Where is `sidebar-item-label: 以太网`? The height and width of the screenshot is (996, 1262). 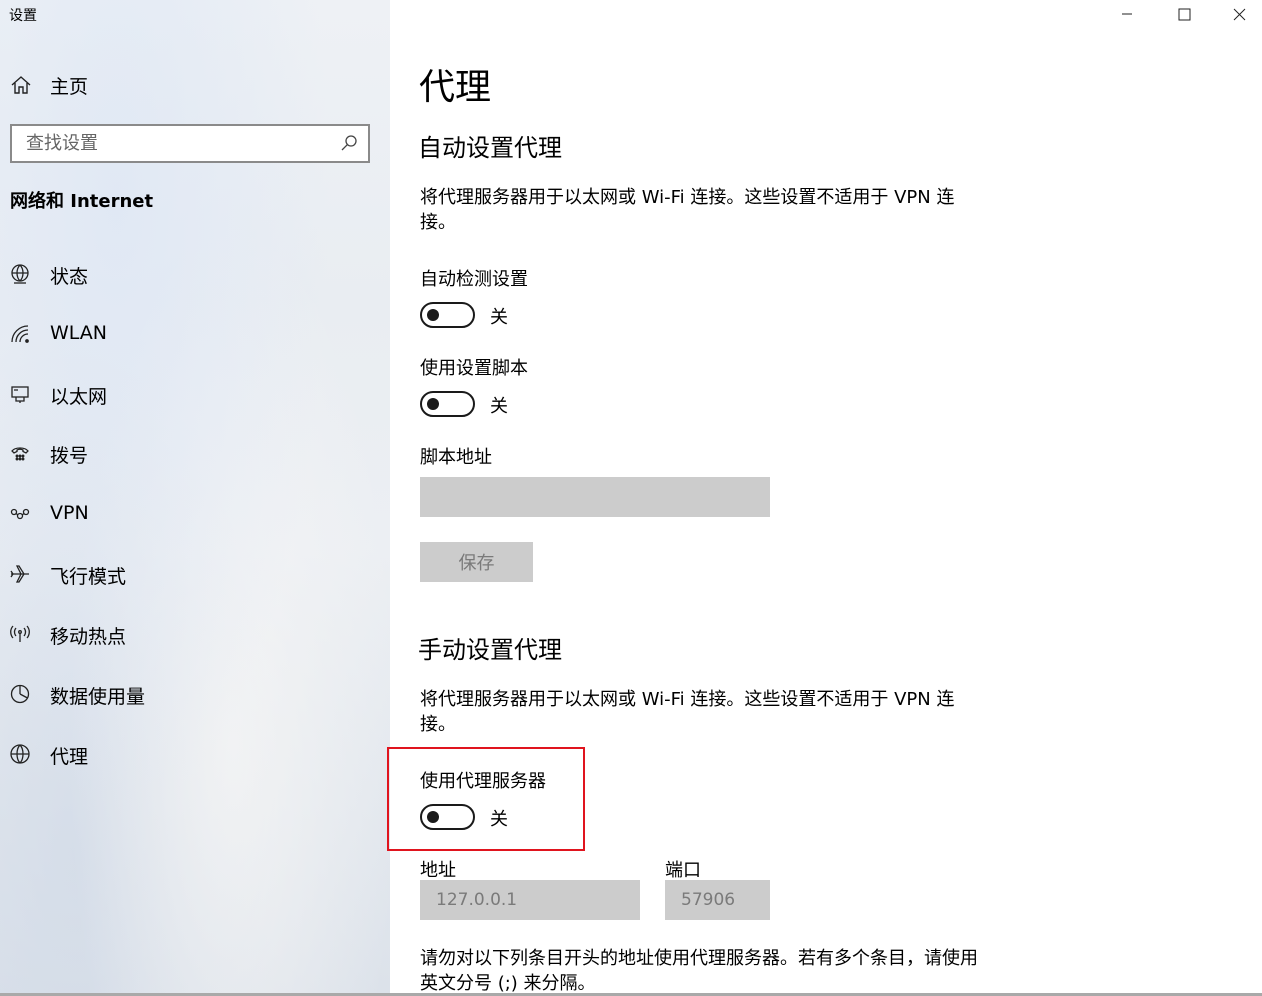
sidebar-item-label: 以太网 is located at coordinates (79, 397).